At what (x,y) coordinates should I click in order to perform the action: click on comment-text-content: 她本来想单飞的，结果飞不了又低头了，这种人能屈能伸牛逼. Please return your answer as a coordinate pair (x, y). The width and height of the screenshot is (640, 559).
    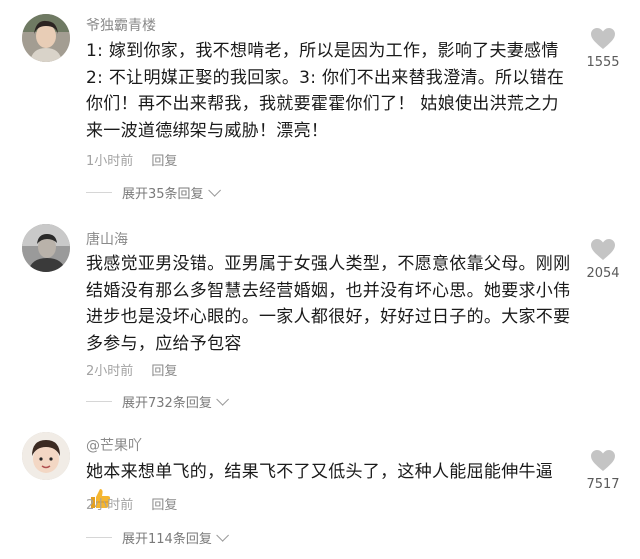
    Looking at the image, I should click on (320, 472).